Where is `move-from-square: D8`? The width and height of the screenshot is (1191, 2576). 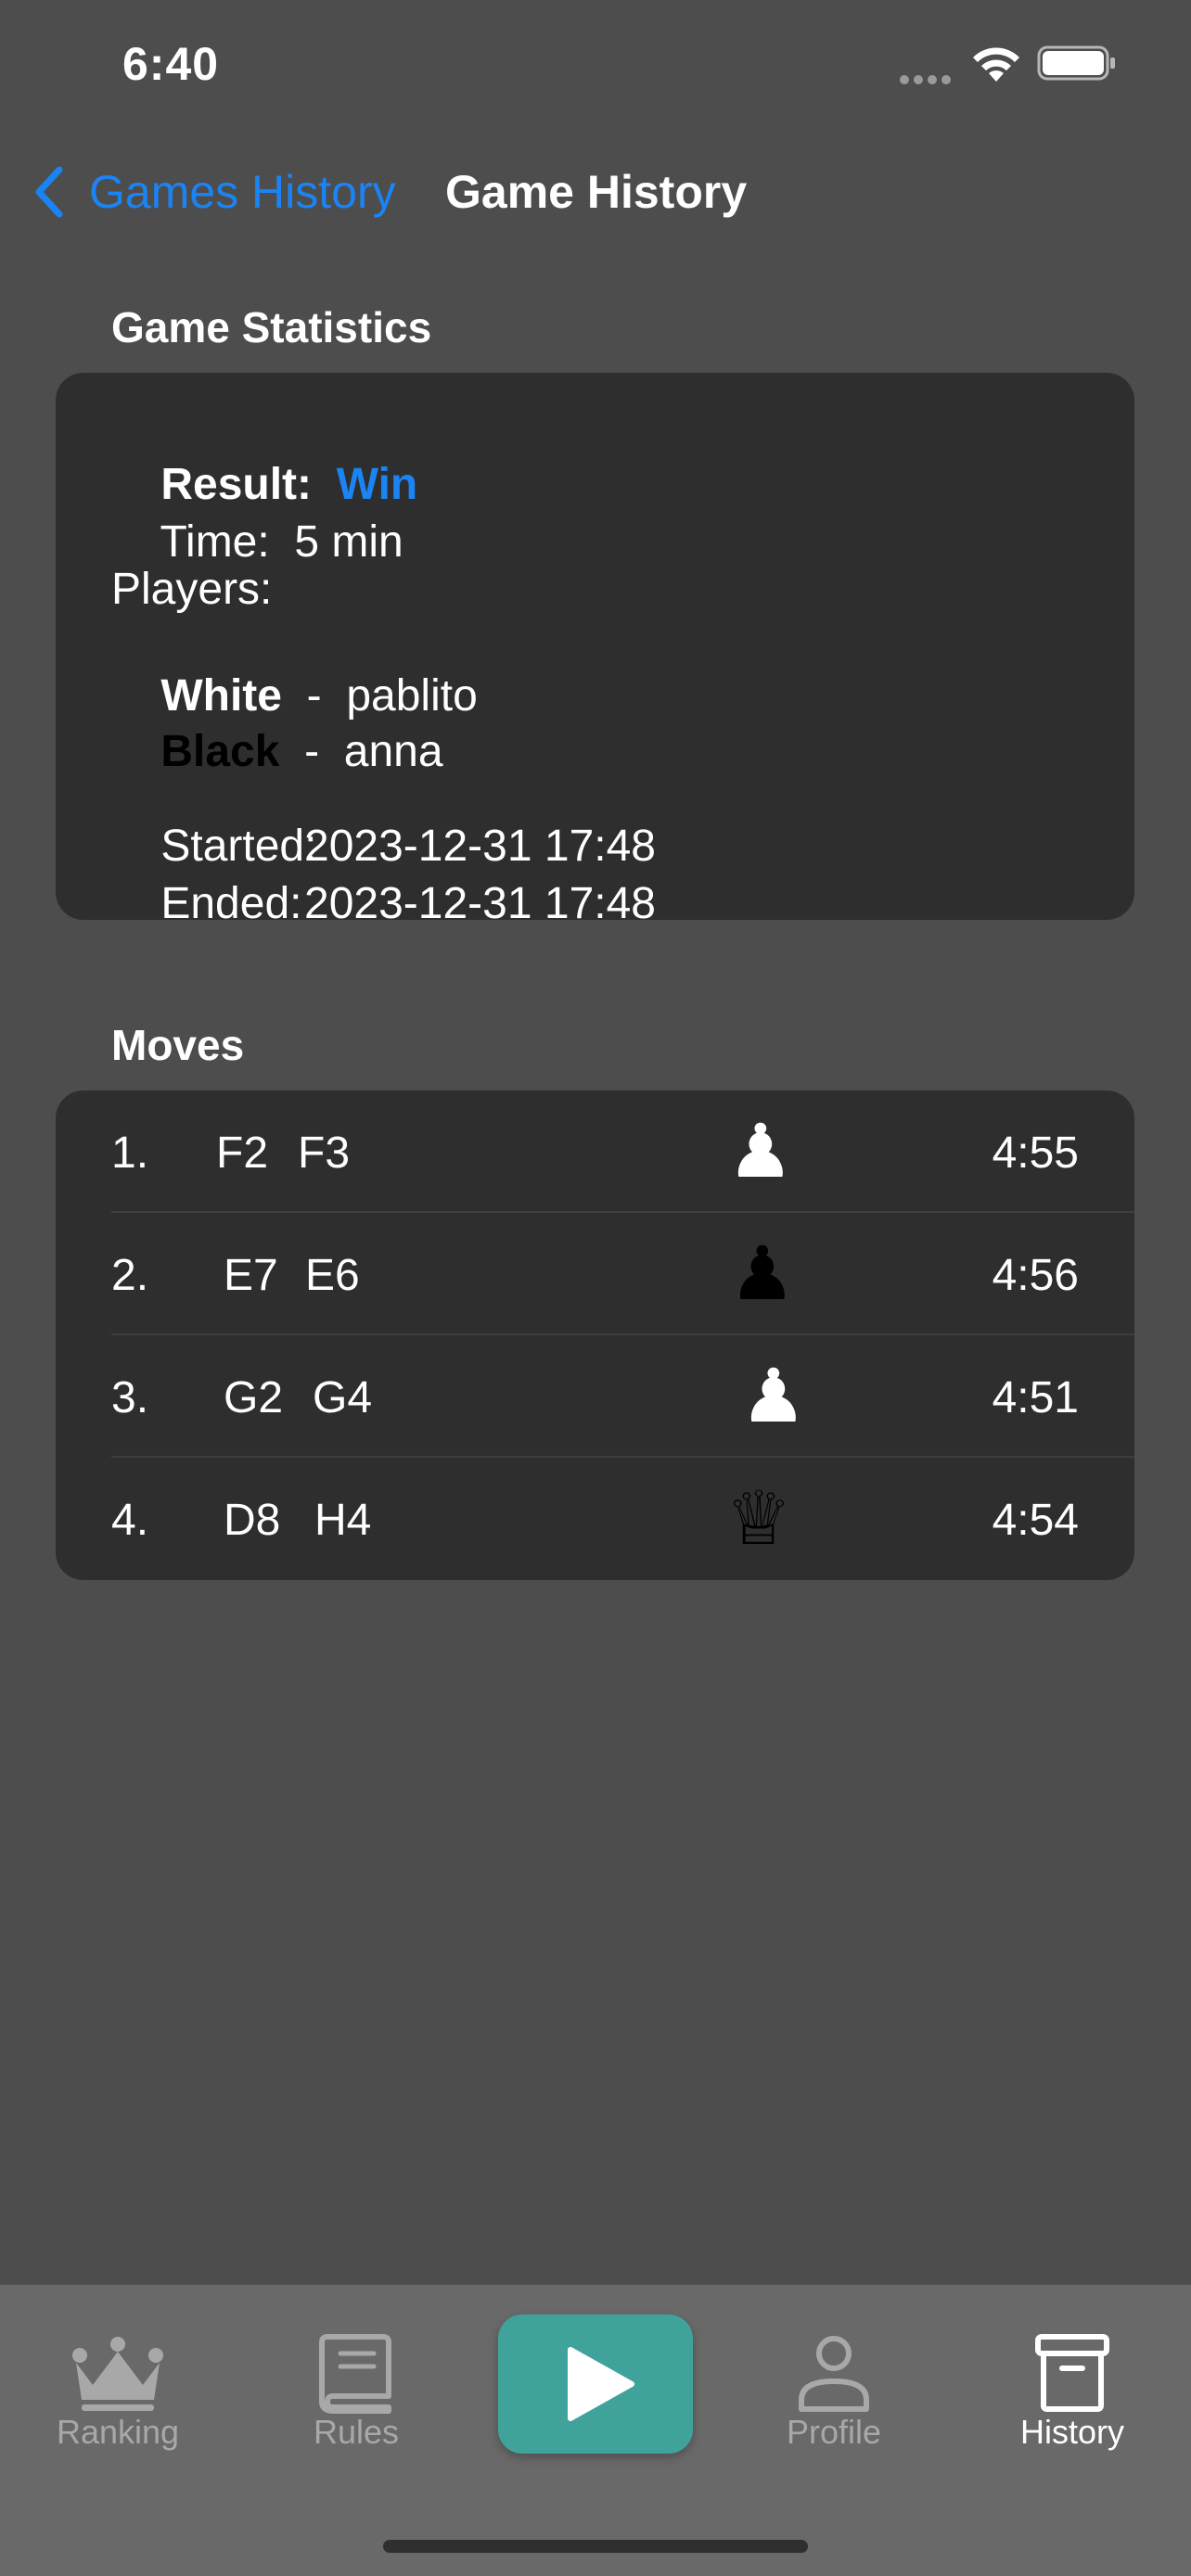 move-from-square: D8 is located at coordinates (252, 1520).